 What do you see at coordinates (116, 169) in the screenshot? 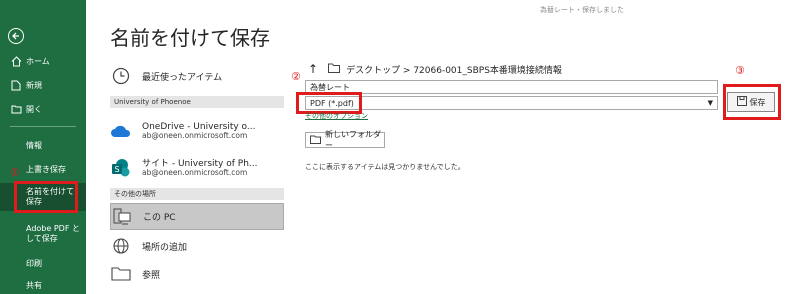
I see `svg-text: S` at bounding box center [116, 169].